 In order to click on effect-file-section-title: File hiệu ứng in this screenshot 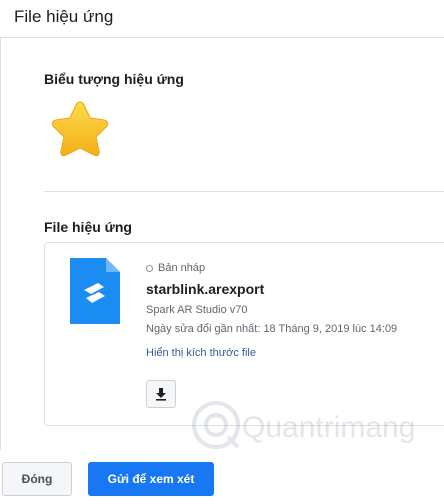, I will do `click(88, 227)`.